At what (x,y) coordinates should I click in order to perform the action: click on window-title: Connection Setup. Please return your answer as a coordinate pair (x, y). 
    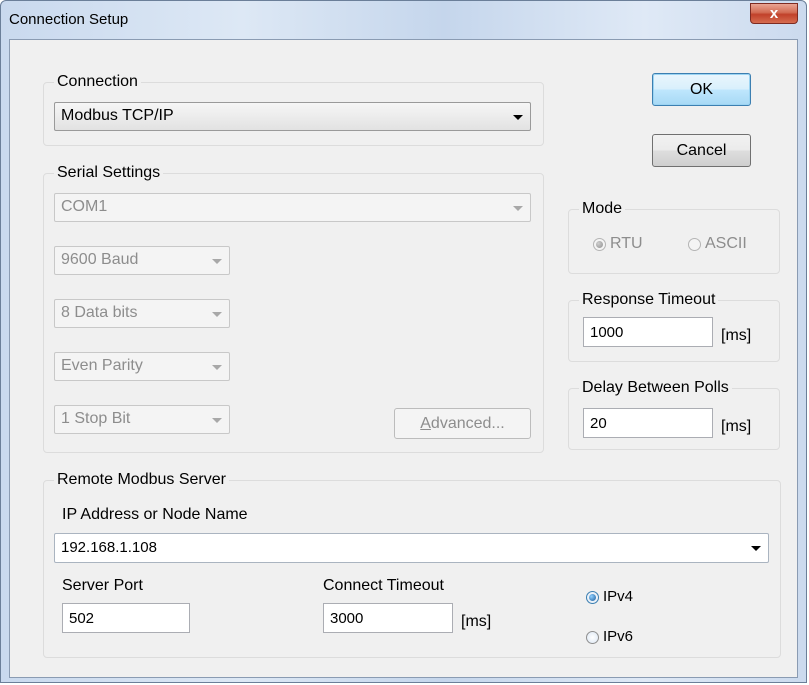
    Looking at the image, I should click on (69, 19).